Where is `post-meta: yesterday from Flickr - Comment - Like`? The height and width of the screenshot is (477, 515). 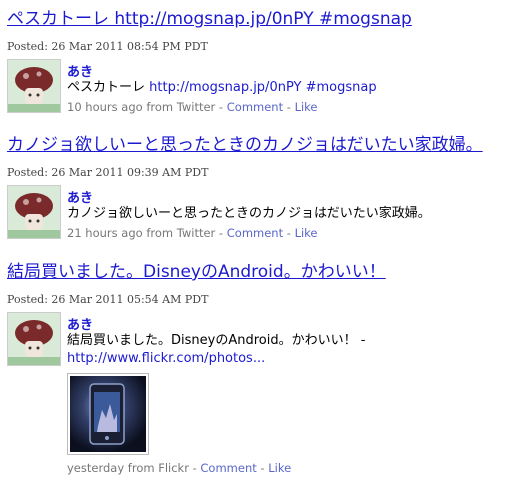
post-meta: yesterday from Flickr - Comment - Like is located at coordinates (179, 468).